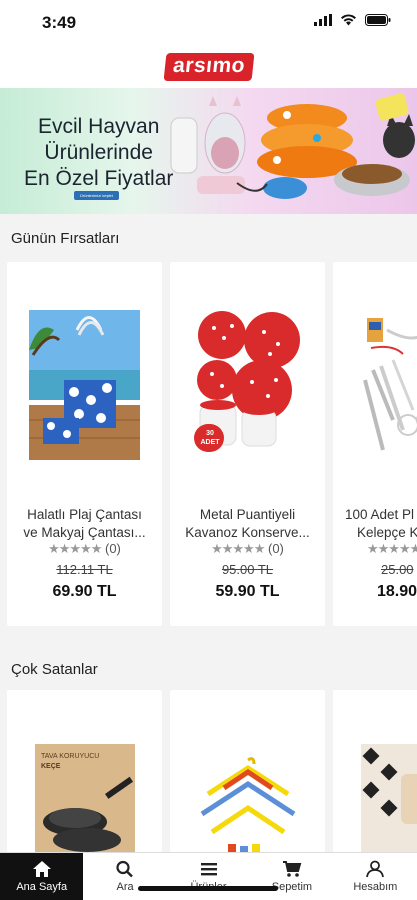 The height and width of the screenshot is (900, 417). I want to click on tab-cart: Sepetim, so click(291, 876).